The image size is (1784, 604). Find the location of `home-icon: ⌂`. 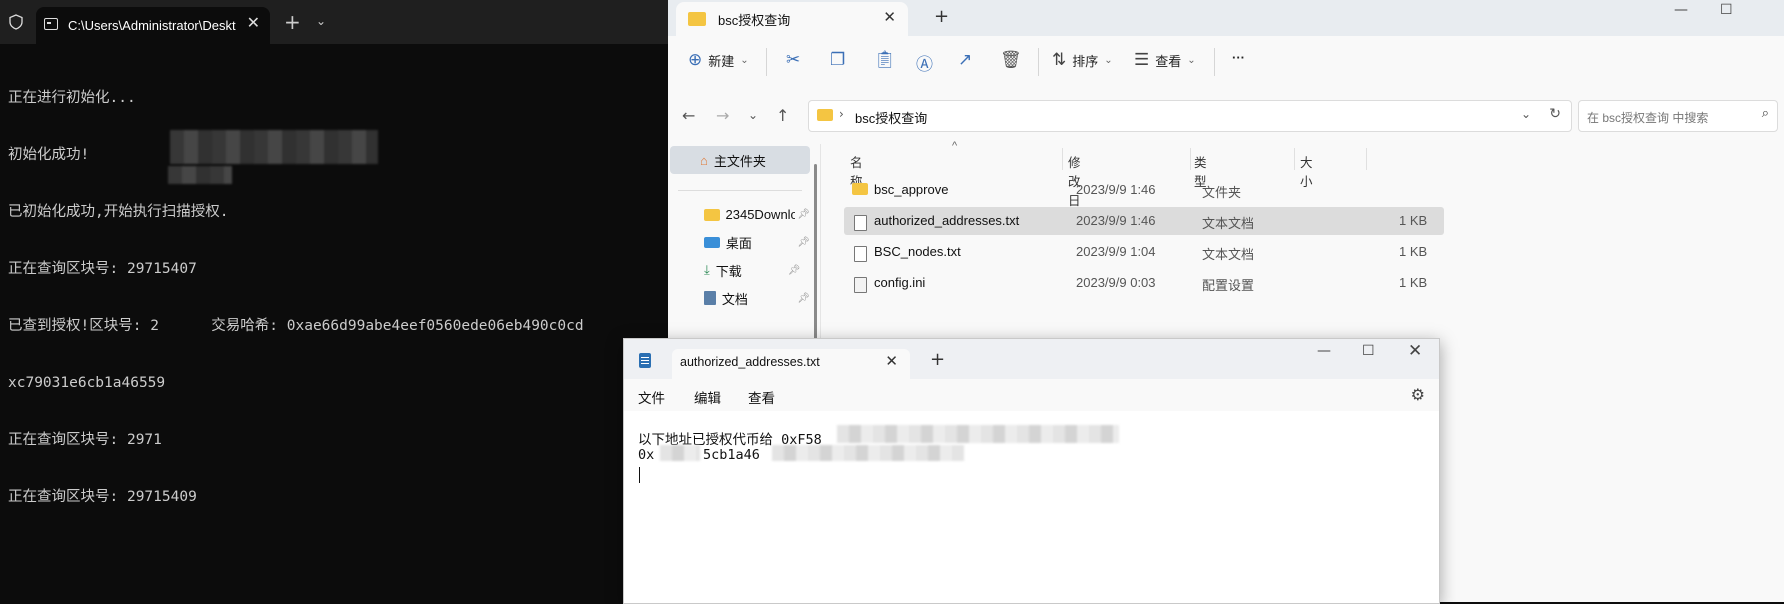

home-icon: ⌂ is located at coordinates (704, 160).